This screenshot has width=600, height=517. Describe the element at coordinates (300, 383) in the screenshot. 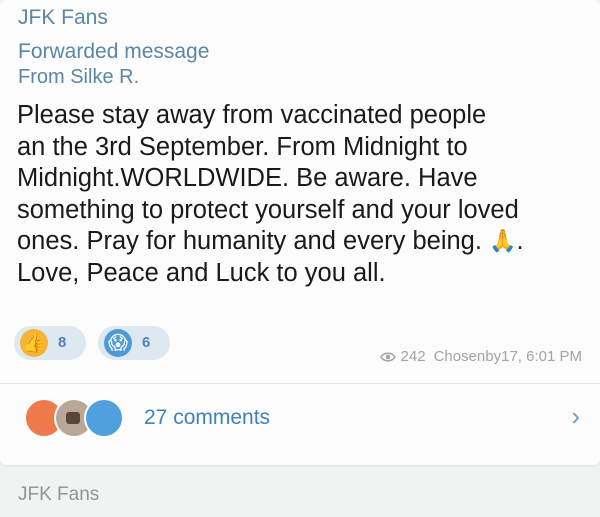

I see `divider` at that location.